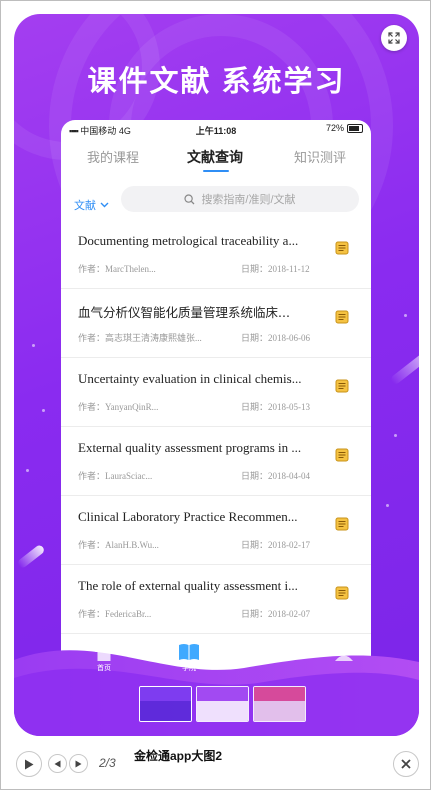 The height and width of the screenshot is (790, 431). I want to click on item-date: 2018-02-17, so click(289, 545).